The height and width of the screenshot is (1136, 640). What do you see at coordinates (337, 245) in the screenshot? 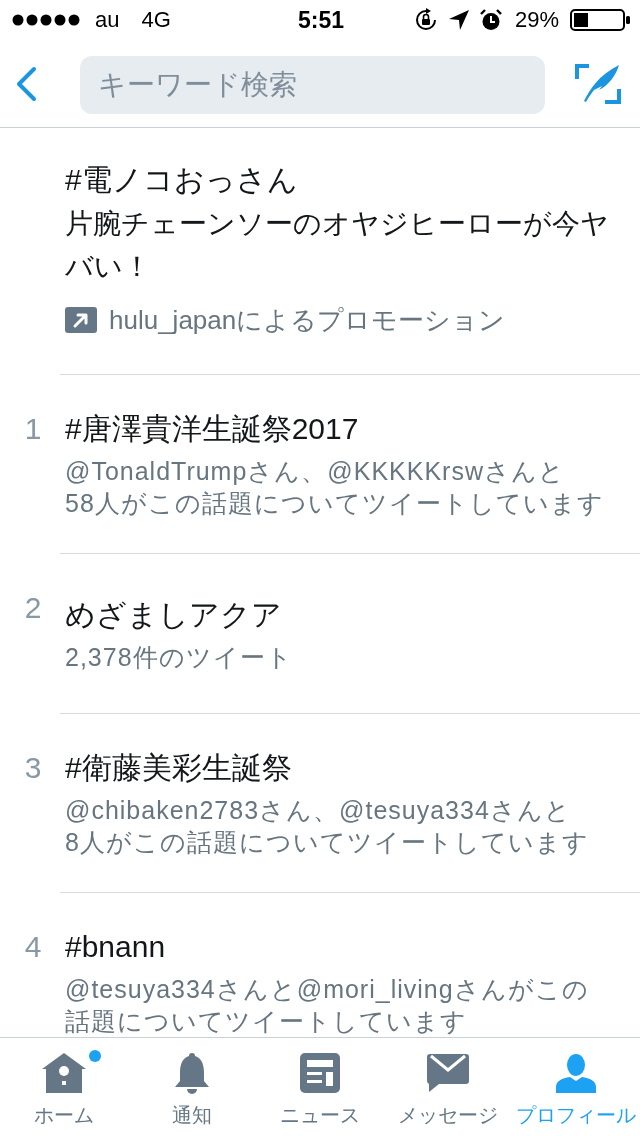
I see `promoted-trend-description: 片腕チェーンソーのオヤジヒーローが今ヤバい！` at bounding box center [337, 245].